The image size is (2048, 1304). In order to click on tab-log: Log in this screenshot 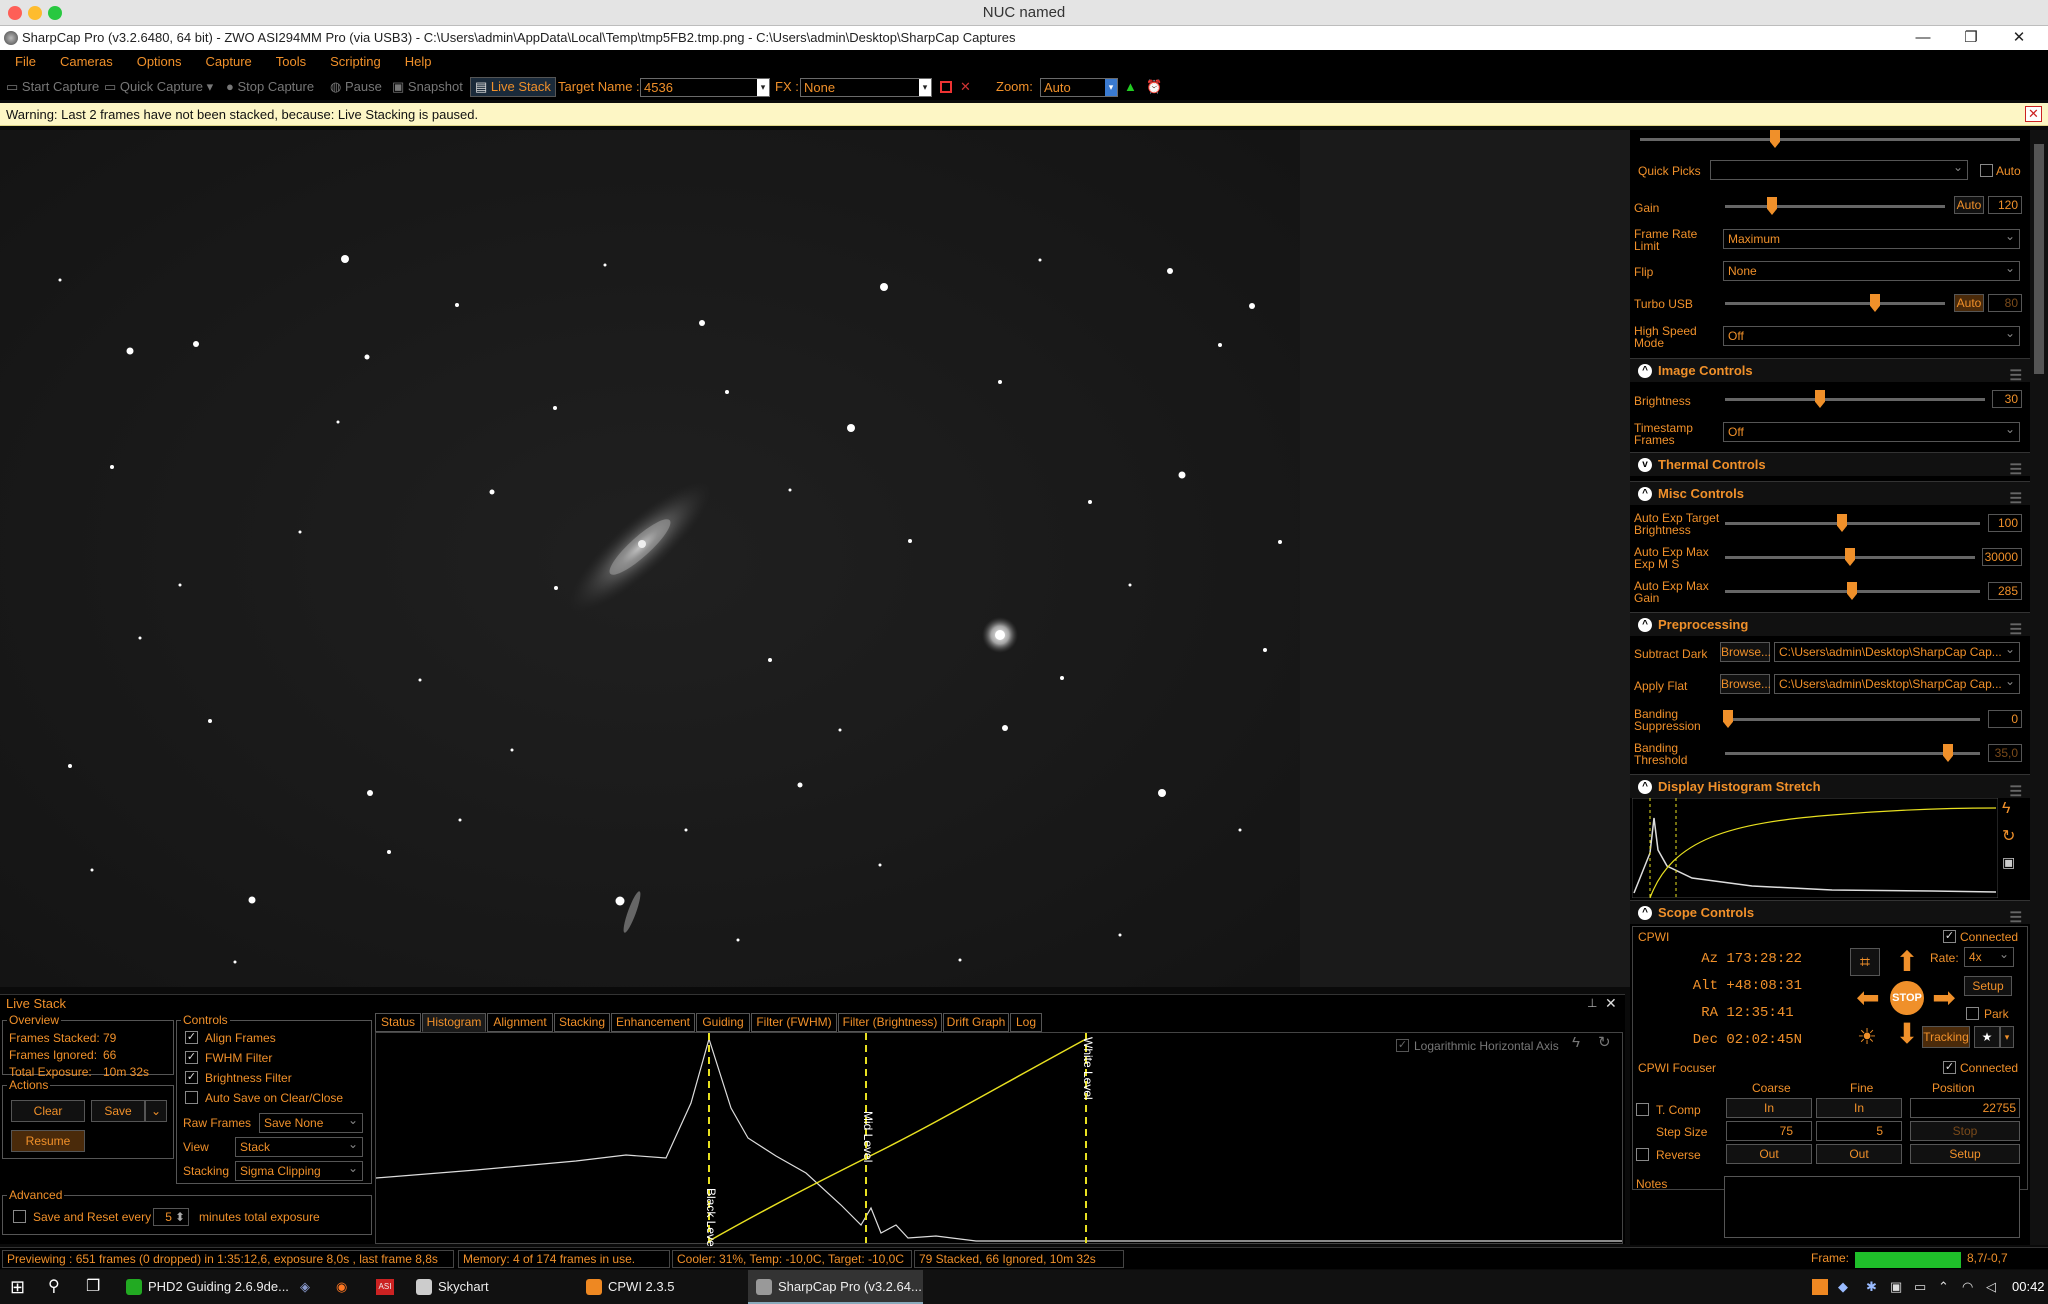, I will do `click(1026, 1022)`.